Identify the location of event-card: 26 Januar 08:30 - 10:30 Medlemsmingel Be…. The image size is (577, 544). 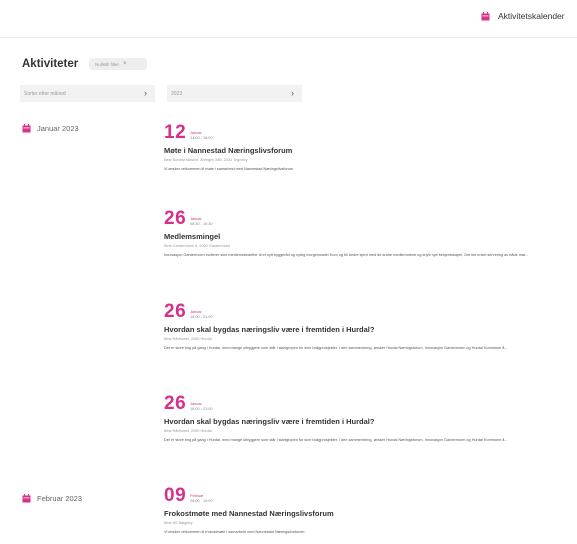
(364, 233).